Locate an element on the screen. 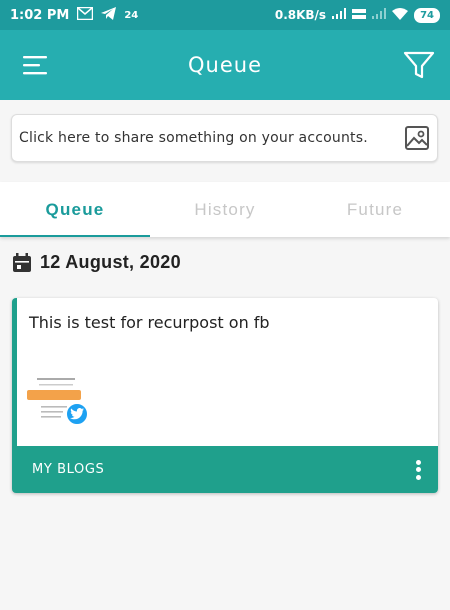  network-speed: 0.8KB/s is located at coordinates (300, 15).